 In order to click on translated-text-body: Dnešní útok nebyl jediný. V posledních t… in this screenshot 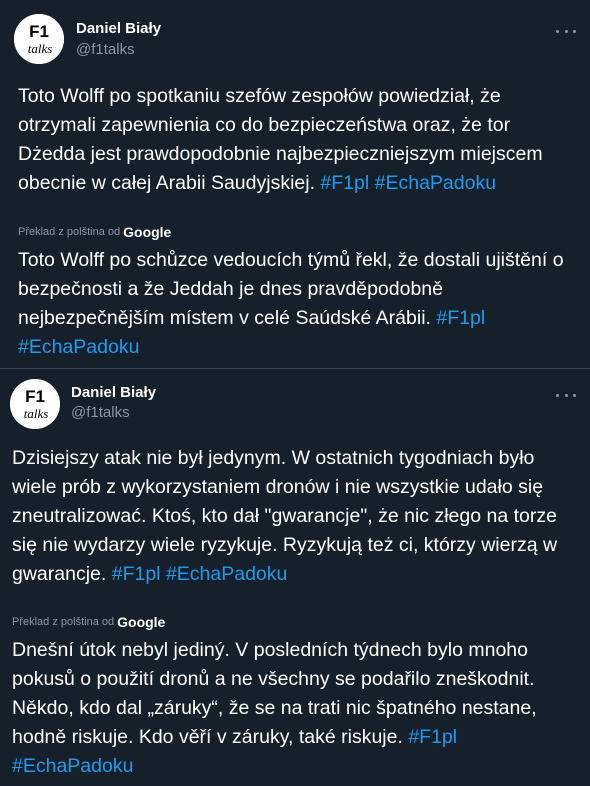, I will do `click(274, 693)`.